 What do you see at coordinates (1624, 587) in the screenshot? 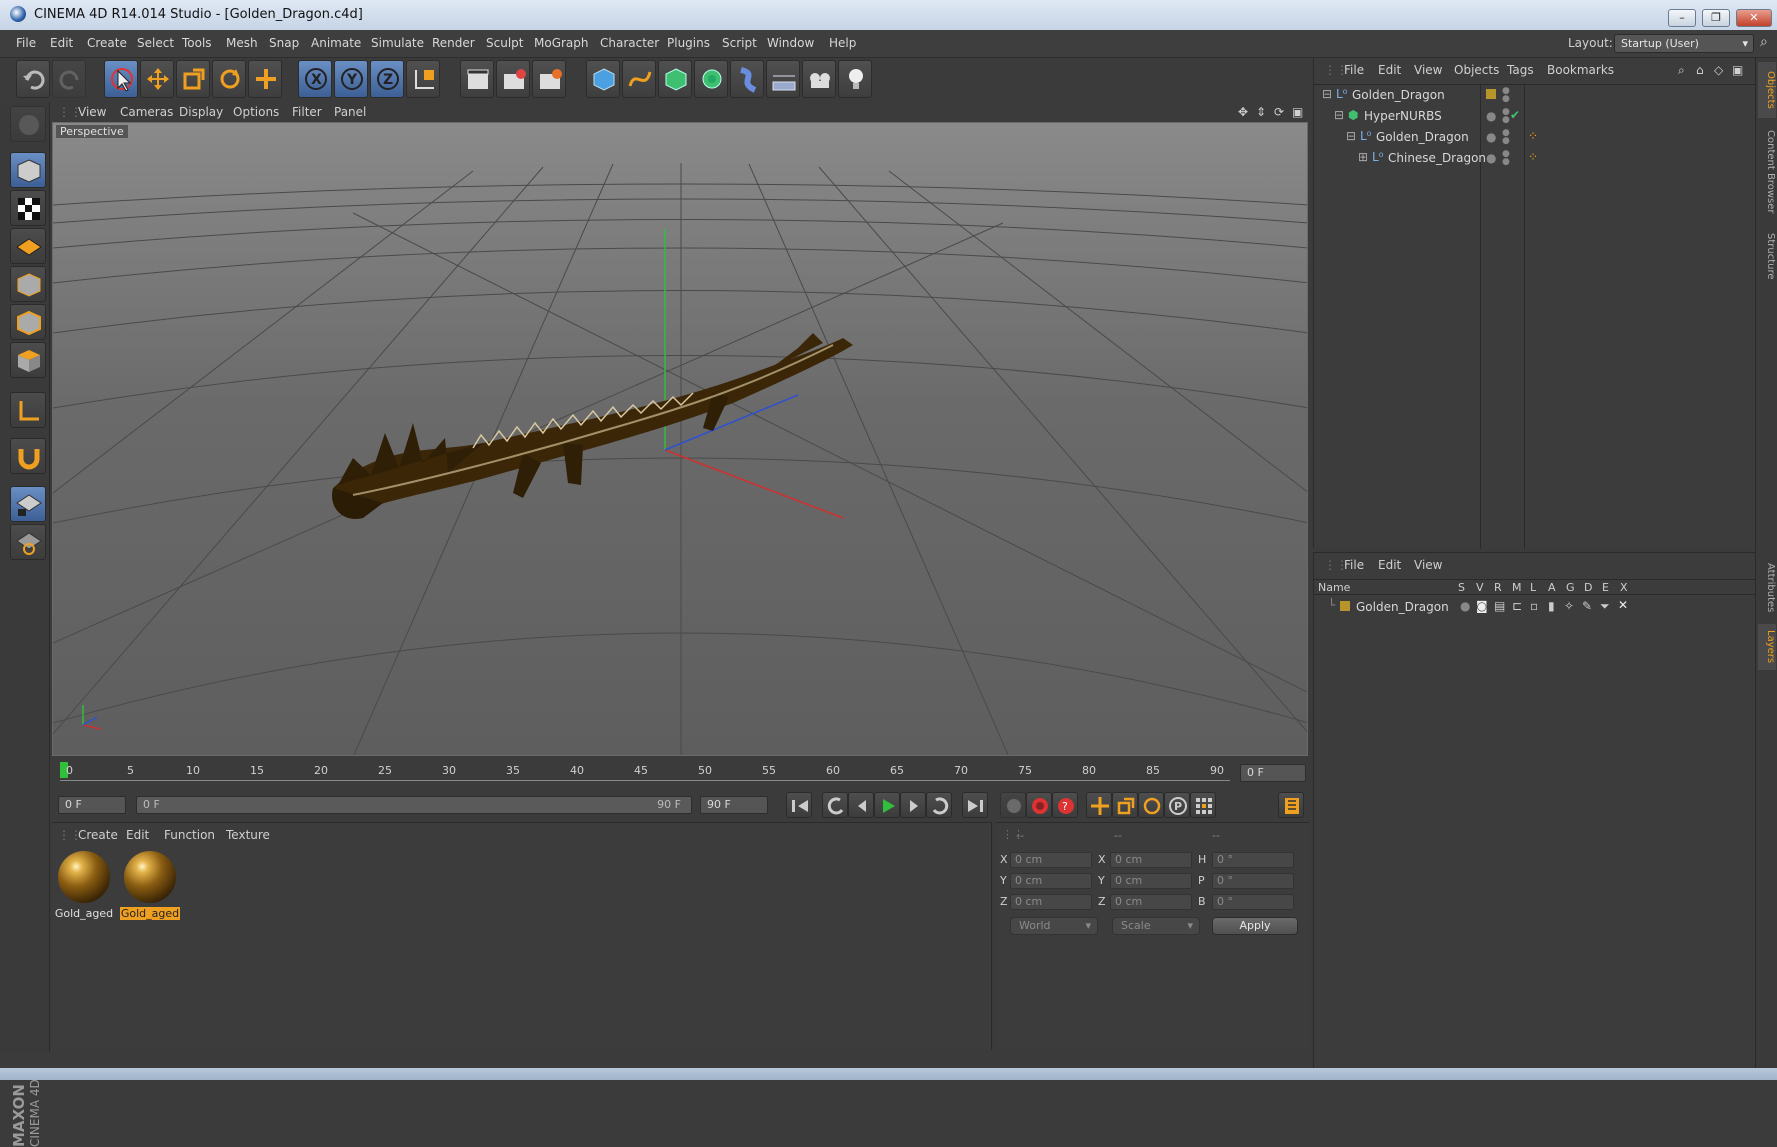
I see `column-xref: X` at bounding box center [1624, 587].